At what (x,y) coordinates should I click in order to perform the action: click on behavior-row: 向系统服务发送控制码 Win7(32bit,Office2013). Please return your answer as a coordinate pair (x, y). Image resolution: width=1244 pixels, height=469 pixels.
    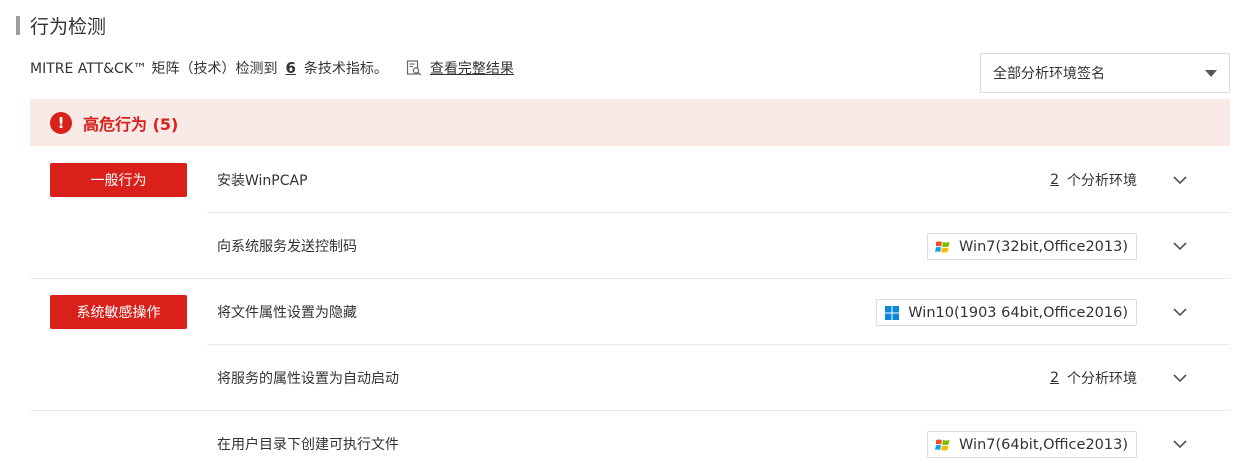
    Looking at the image, I should click on (630, 246).